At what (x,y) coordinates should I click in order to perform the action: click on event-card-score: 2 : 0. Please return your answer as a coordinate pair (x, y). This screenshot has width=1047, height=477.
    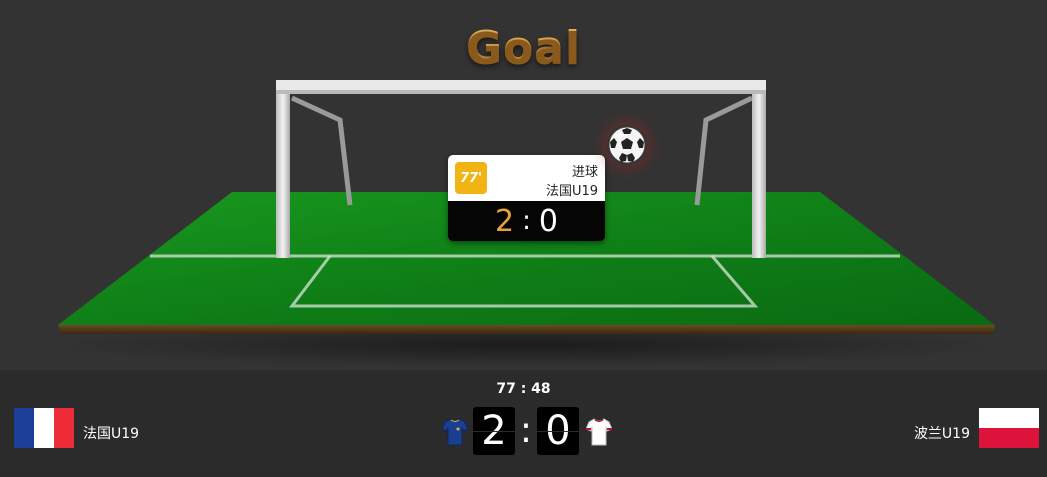
    Looking at the image, I should click on (526, 221).